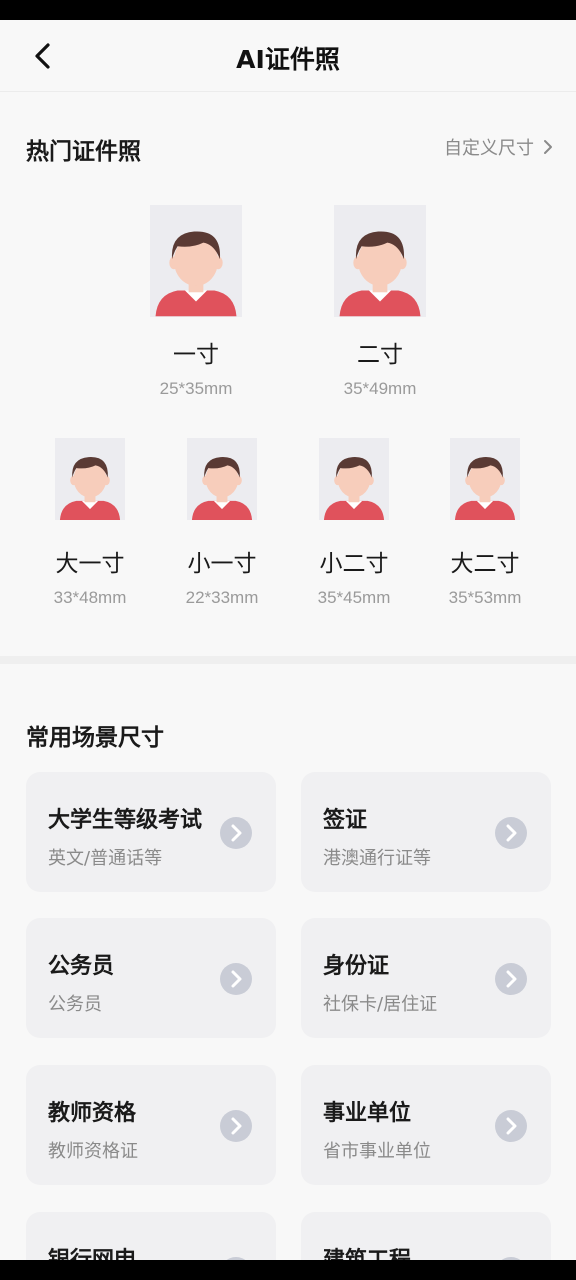 The height and width of the screenshot is (1280, 576). Describe the element at coordinates (377, 858) in the screenshot. I see `scene-subtitle: 港澳通行证等` at that location.